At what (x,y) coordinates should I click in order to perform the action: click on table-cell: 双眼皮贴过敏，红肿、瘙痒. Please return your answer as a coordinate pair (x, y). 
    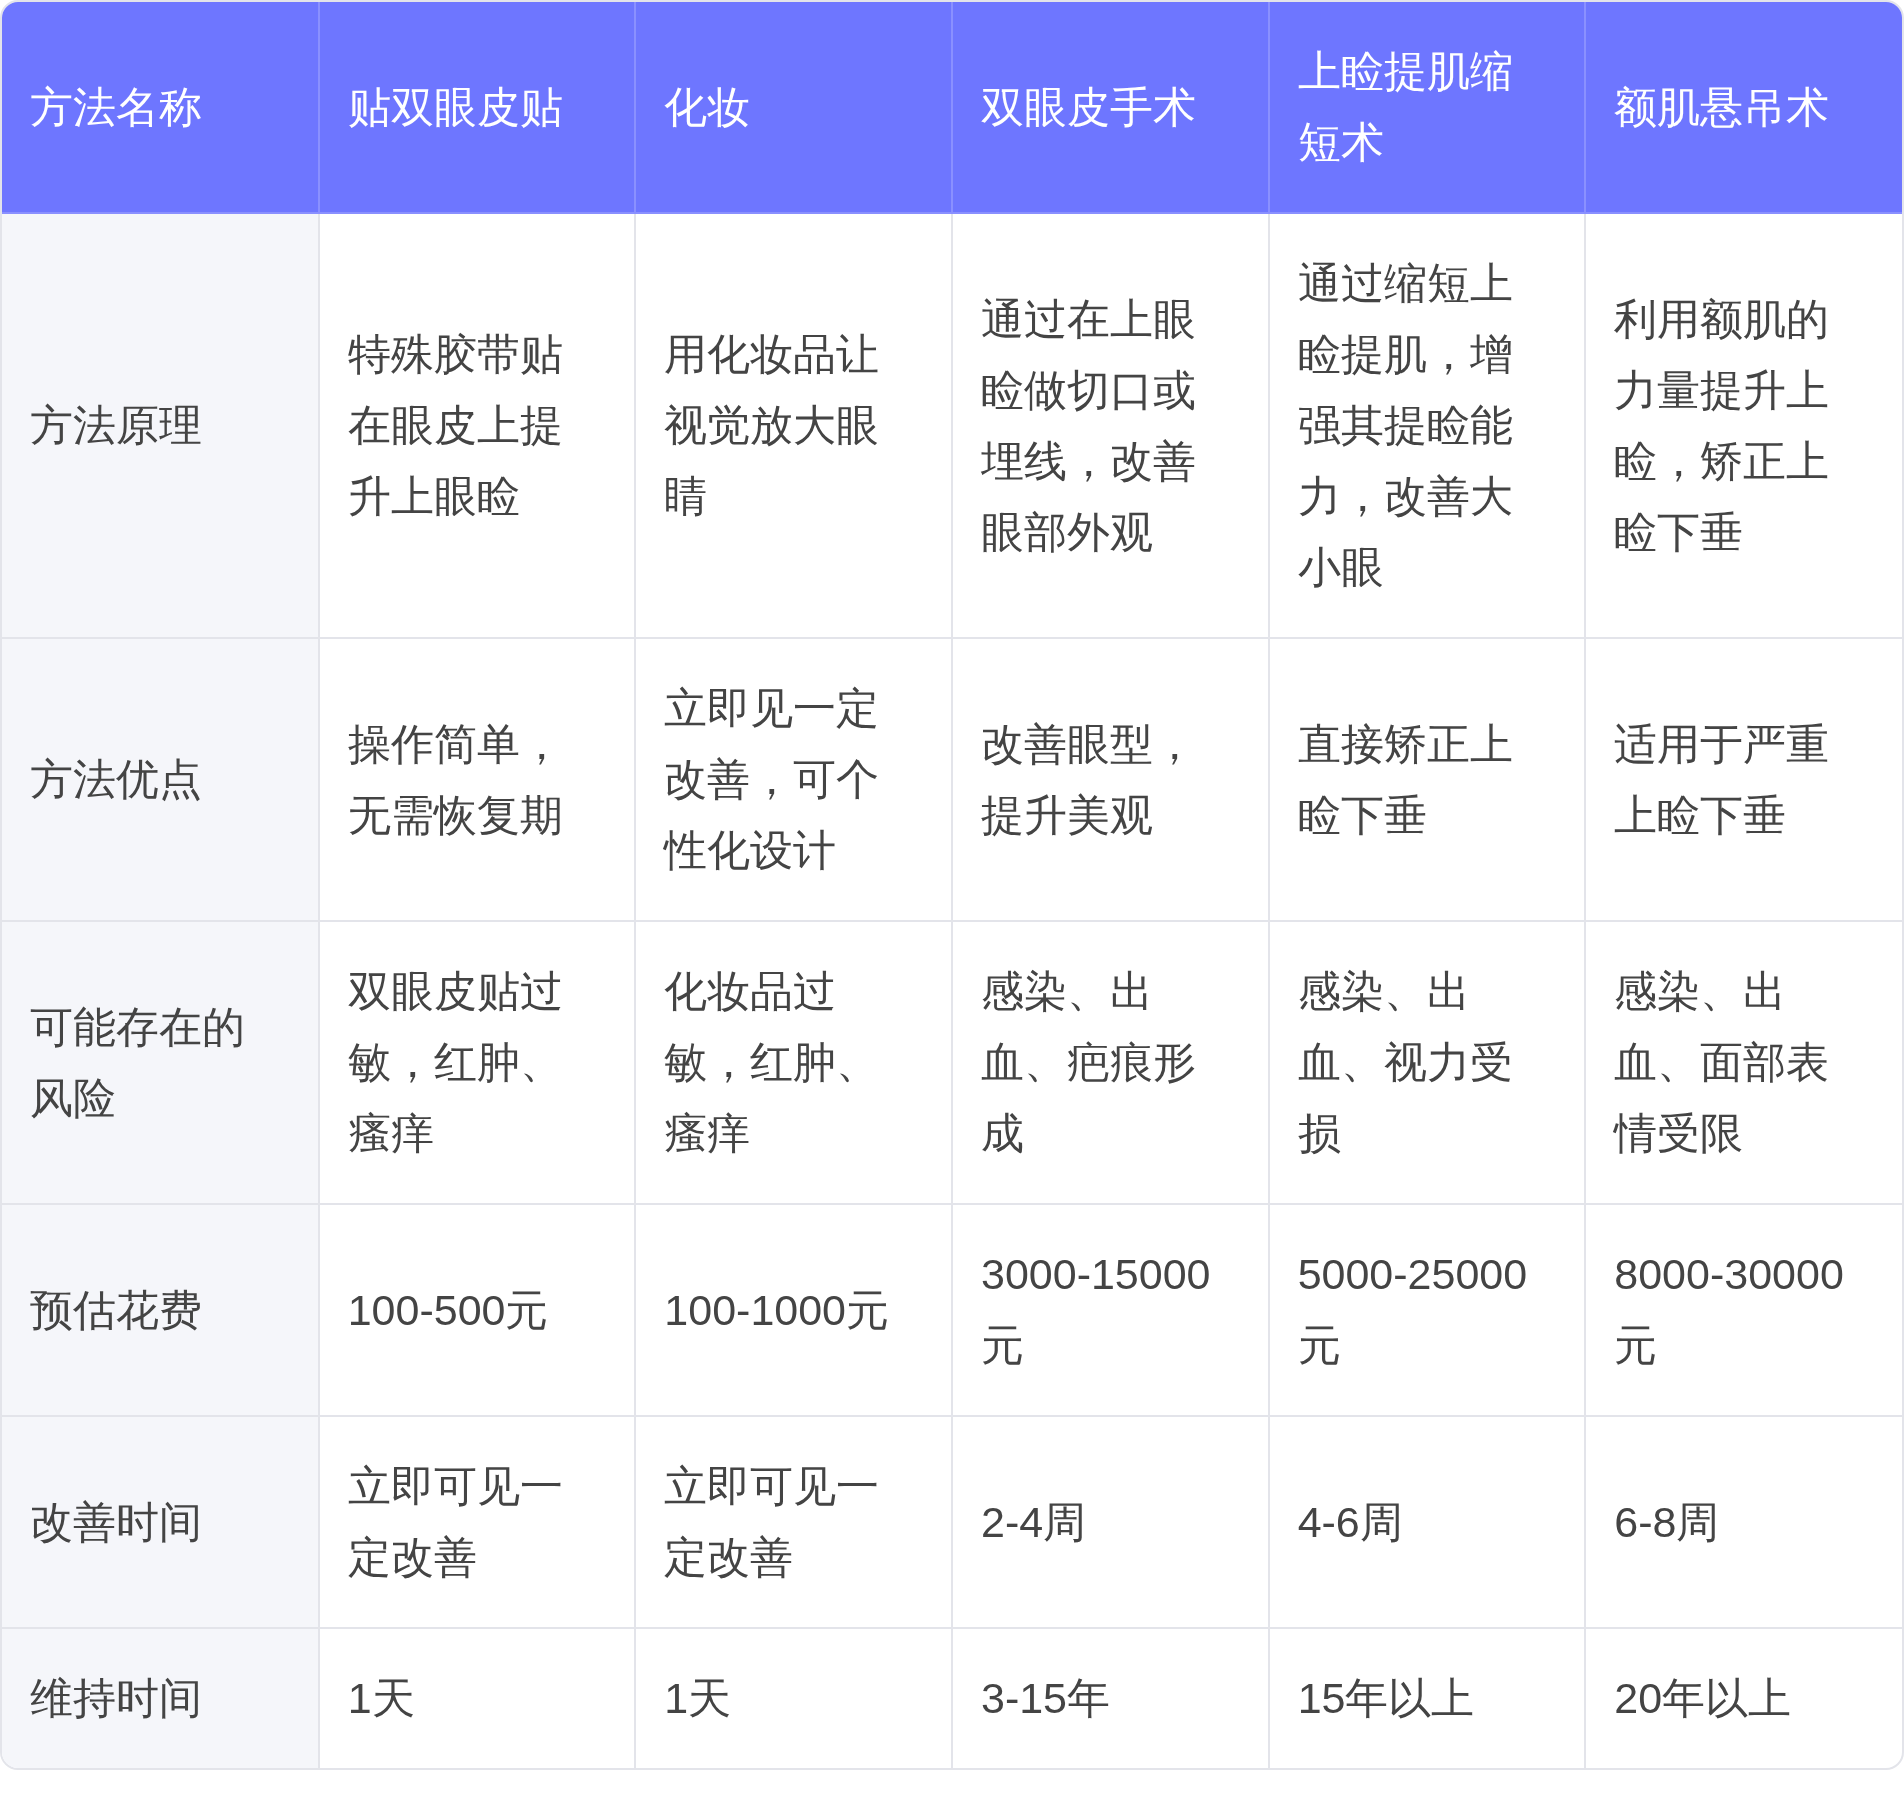
    Looking at the image, I should click on (477, 1062).